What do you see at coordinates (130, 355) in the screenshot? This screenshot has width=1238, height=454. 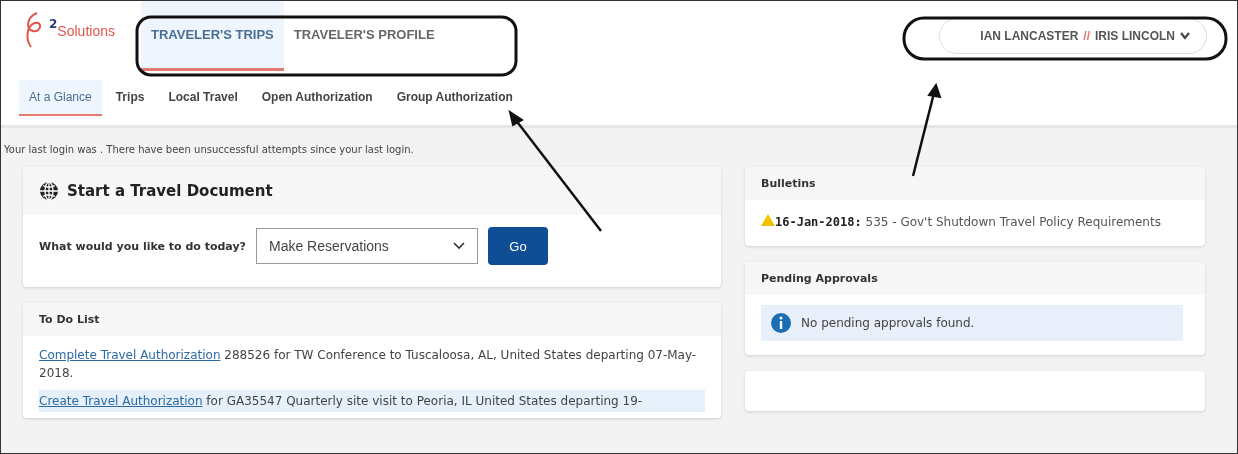 I see `to-do-link: Complete Travel Authorization` at bounding box center [130, 355].